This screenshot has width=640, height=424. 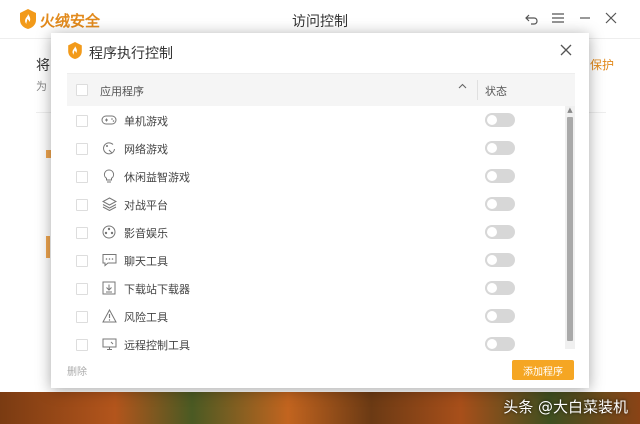 I want to click on sort-up-icon, so click(x=462, y=88).